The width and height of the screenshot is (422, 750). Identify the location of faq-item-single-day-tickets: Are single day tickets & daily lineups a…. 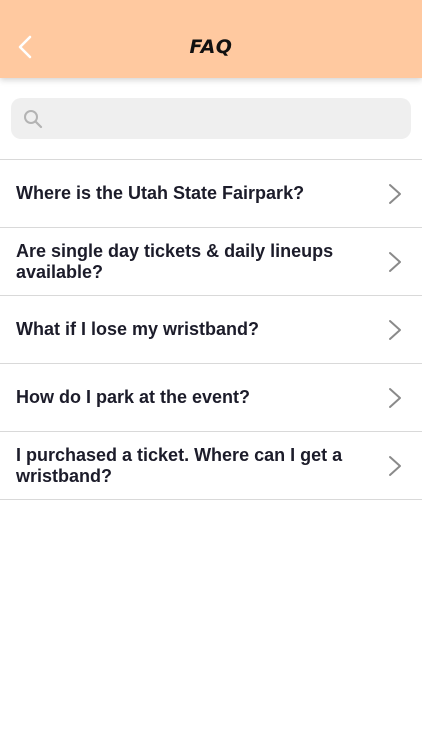
(211, 262).